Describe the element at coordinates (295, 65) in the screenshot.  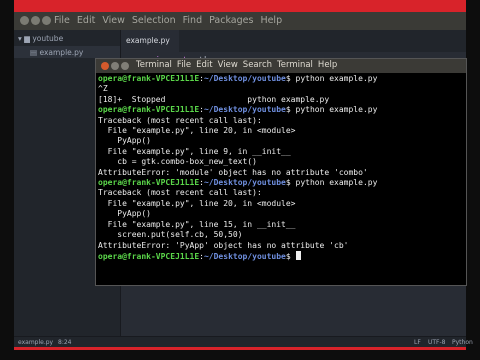
I see `terminal-menu-terminal: Terminal` at that location.